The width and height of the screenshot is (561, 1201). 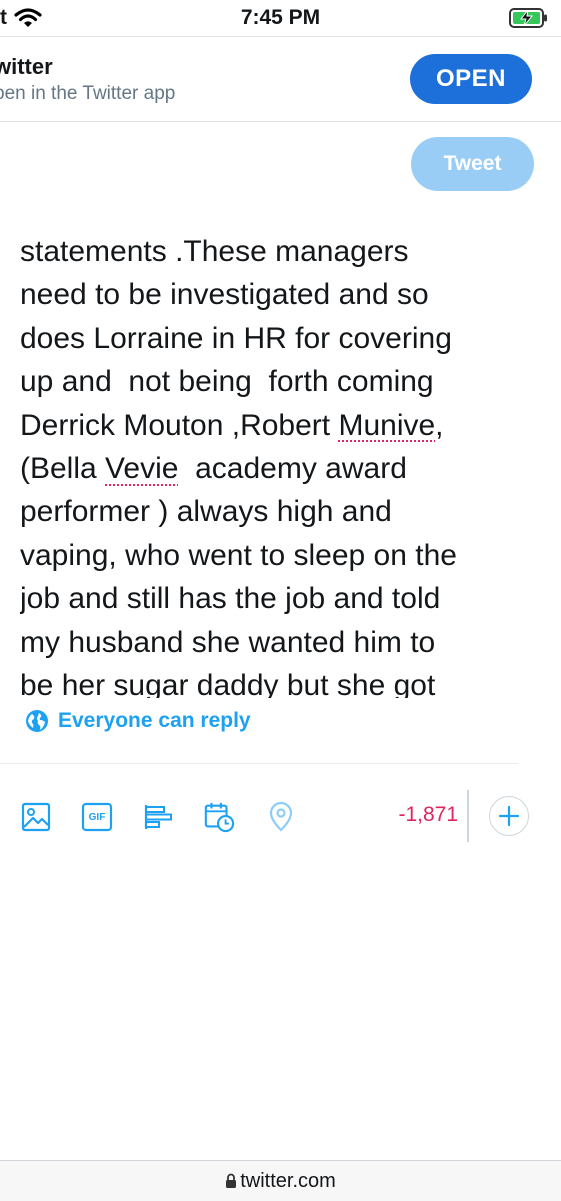 I want to click on add-tweet-button, so click(x=509, y=816).